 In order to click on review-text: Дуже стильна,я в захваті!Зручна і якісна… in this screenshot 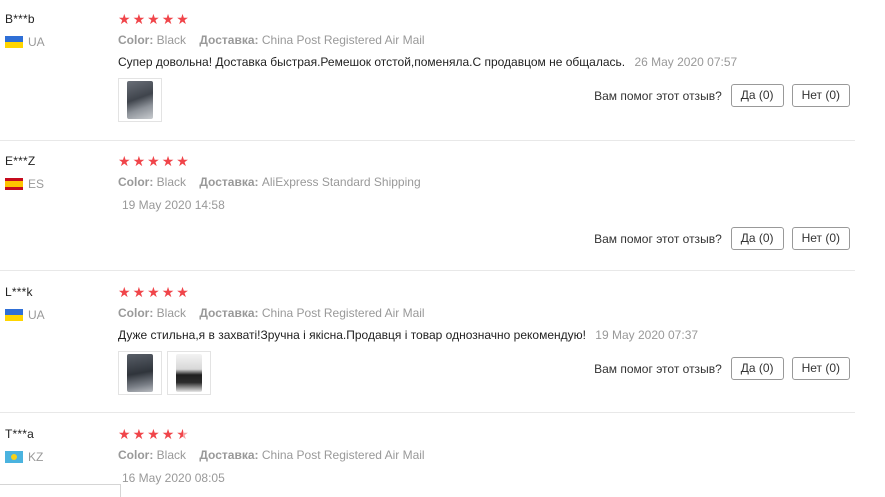, I will do `click(408, 335)`.